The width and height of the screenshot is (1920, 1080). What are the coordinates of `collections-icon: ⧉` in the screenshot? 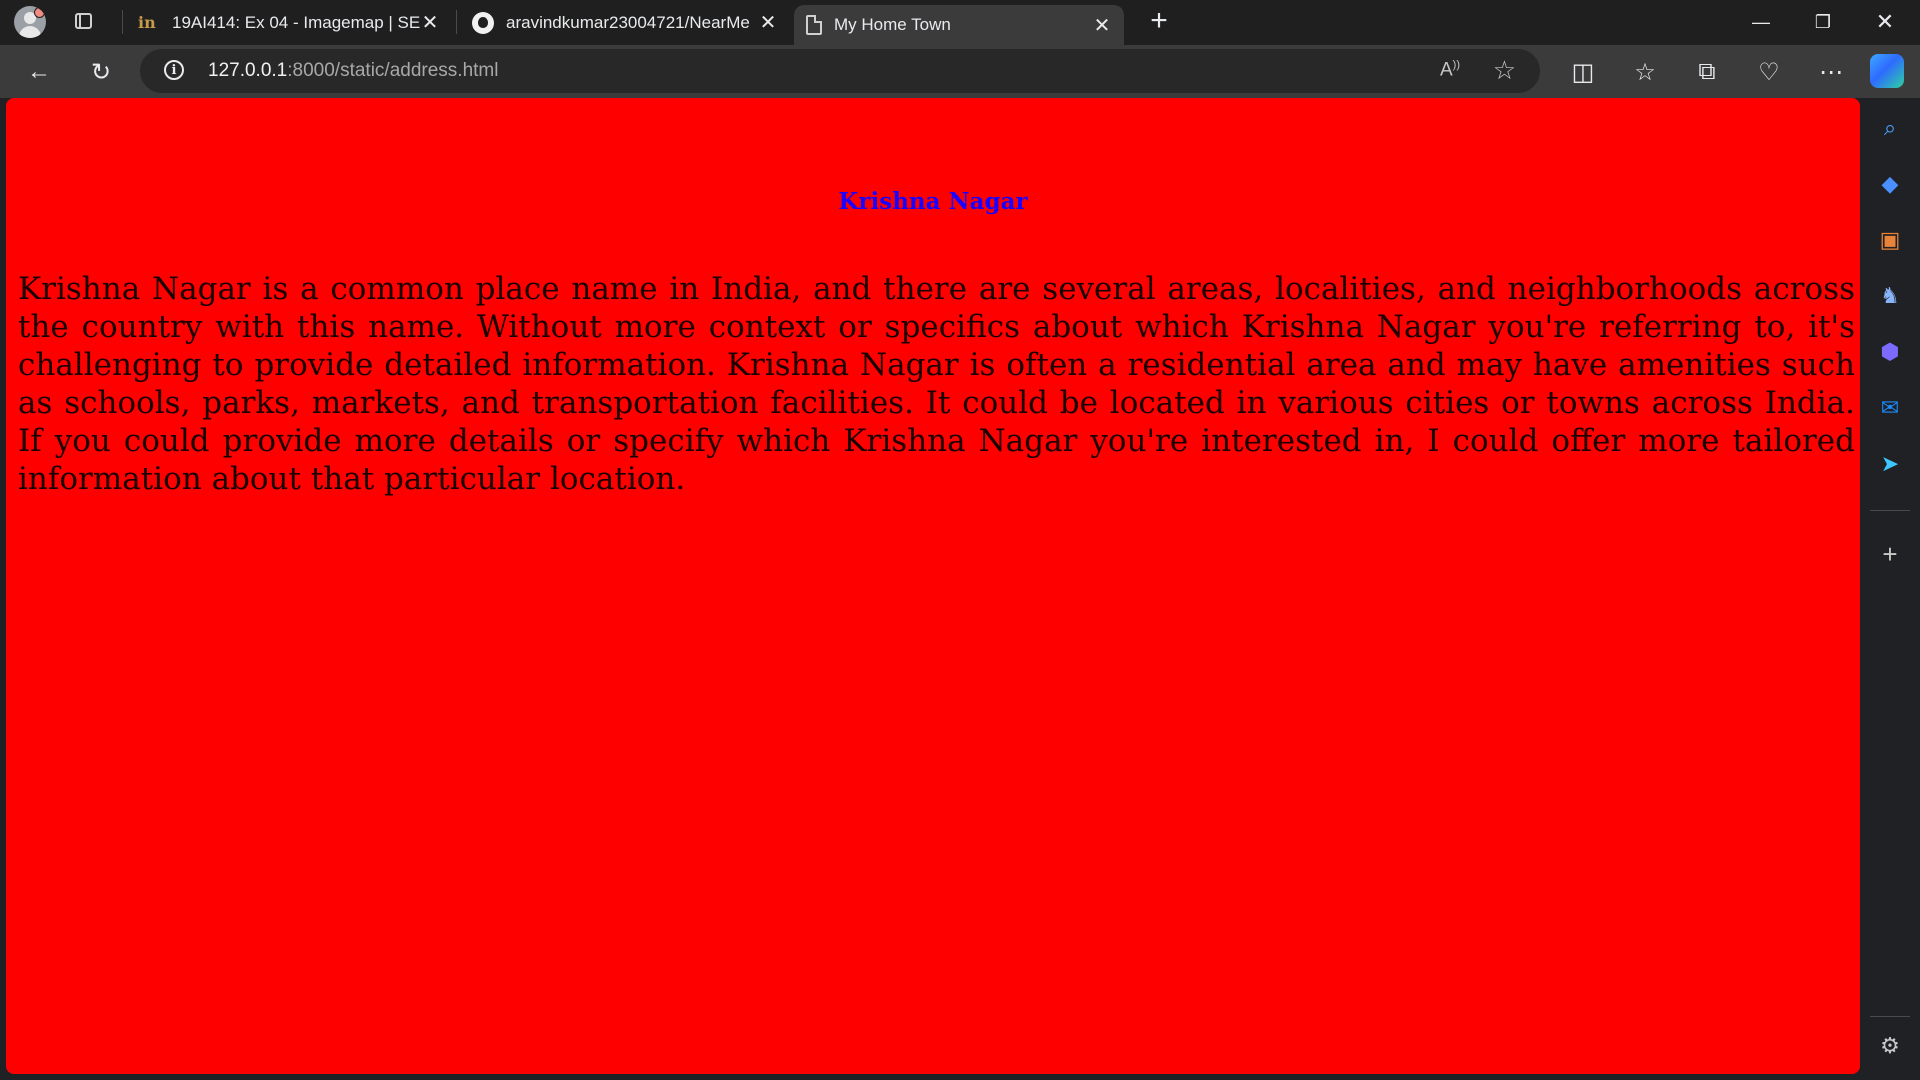 It's located at (1707, 72).